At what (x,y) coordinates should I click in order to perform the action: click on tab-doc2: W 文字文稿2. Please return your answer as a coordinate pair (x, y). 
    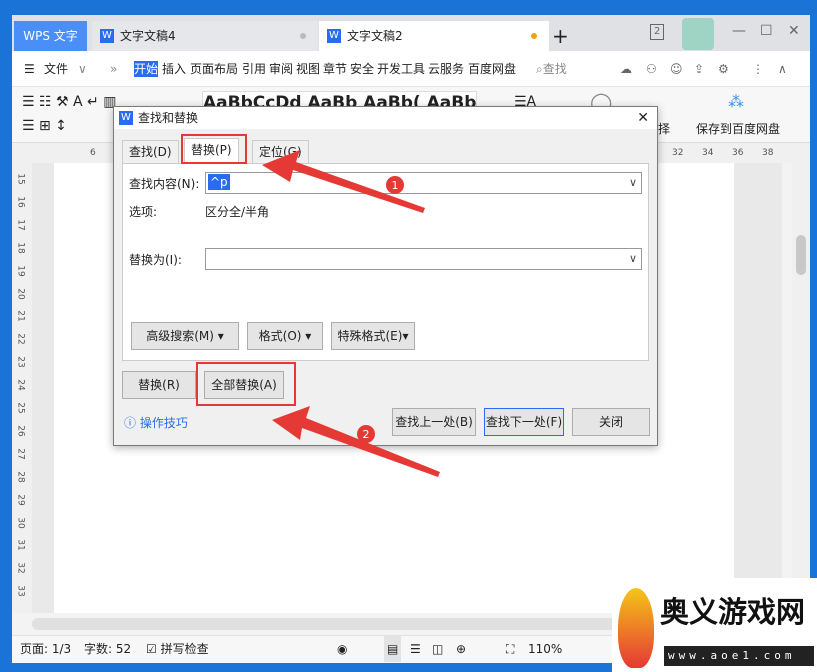
    Looking at the image, I should click on (434, 36).